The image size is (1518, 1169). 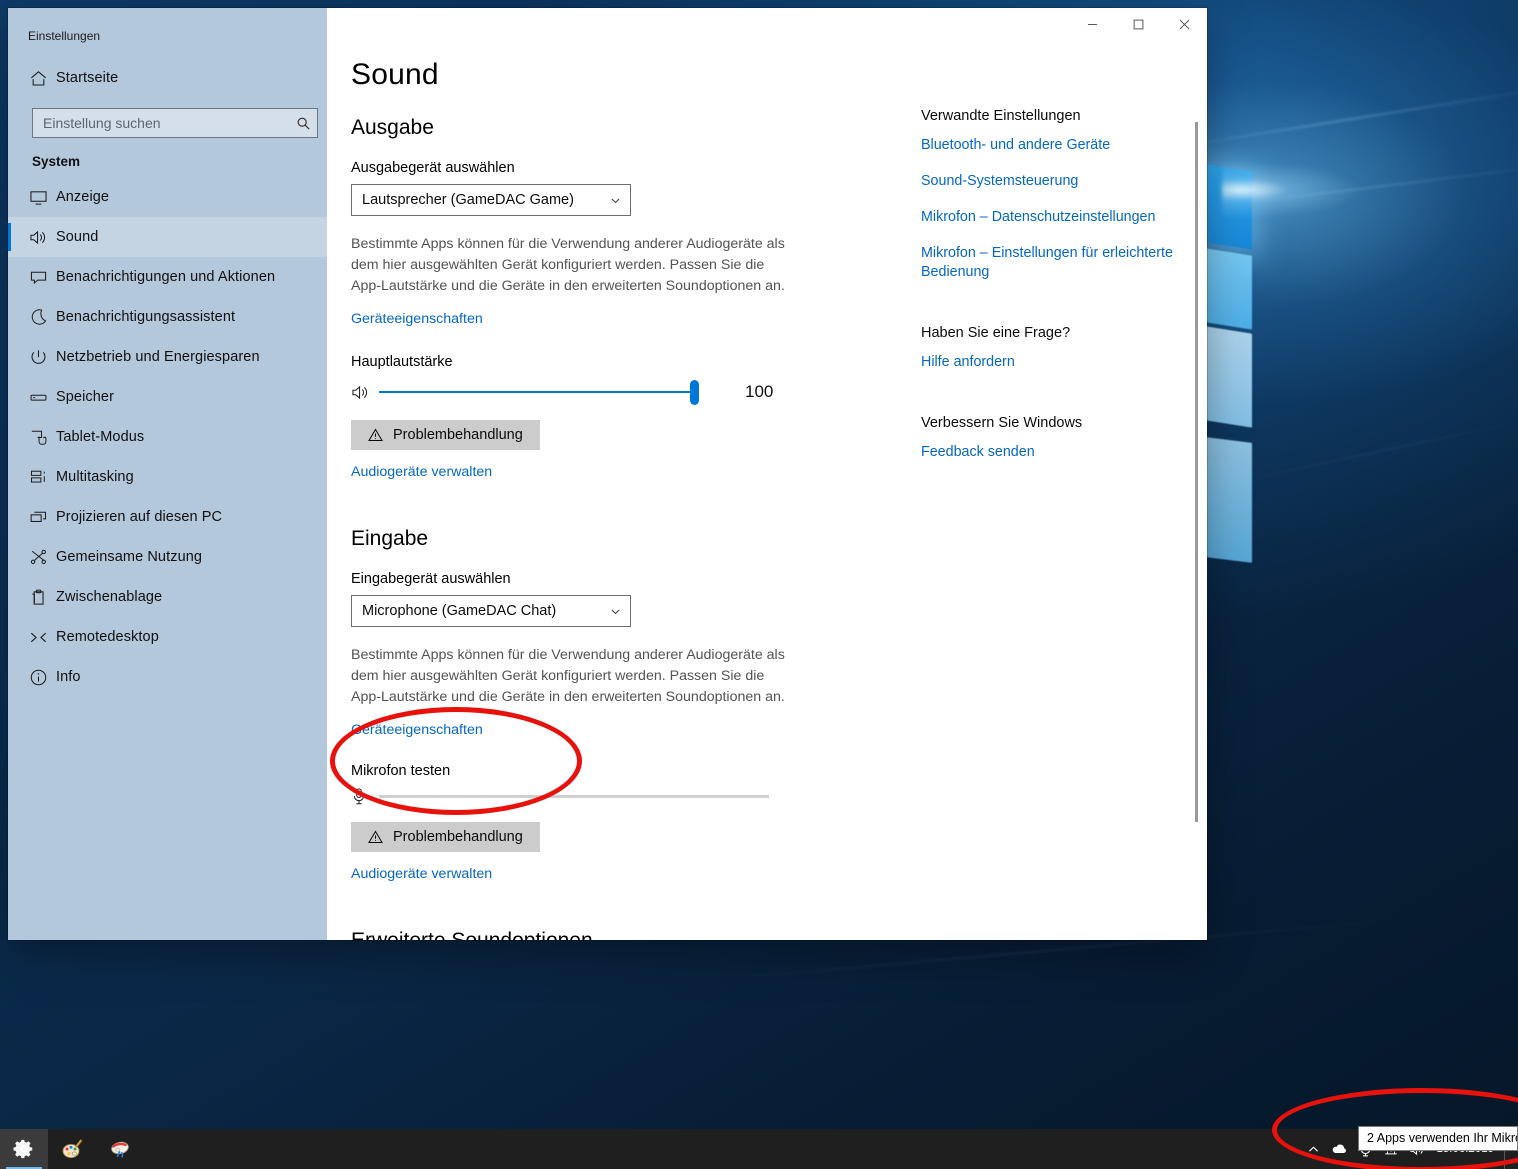 What do you see at coordinates (417, 730) in the screenshot?
I see `input-device-properties-link: Geräteeigenschaften` at bounding box center [417, 730].